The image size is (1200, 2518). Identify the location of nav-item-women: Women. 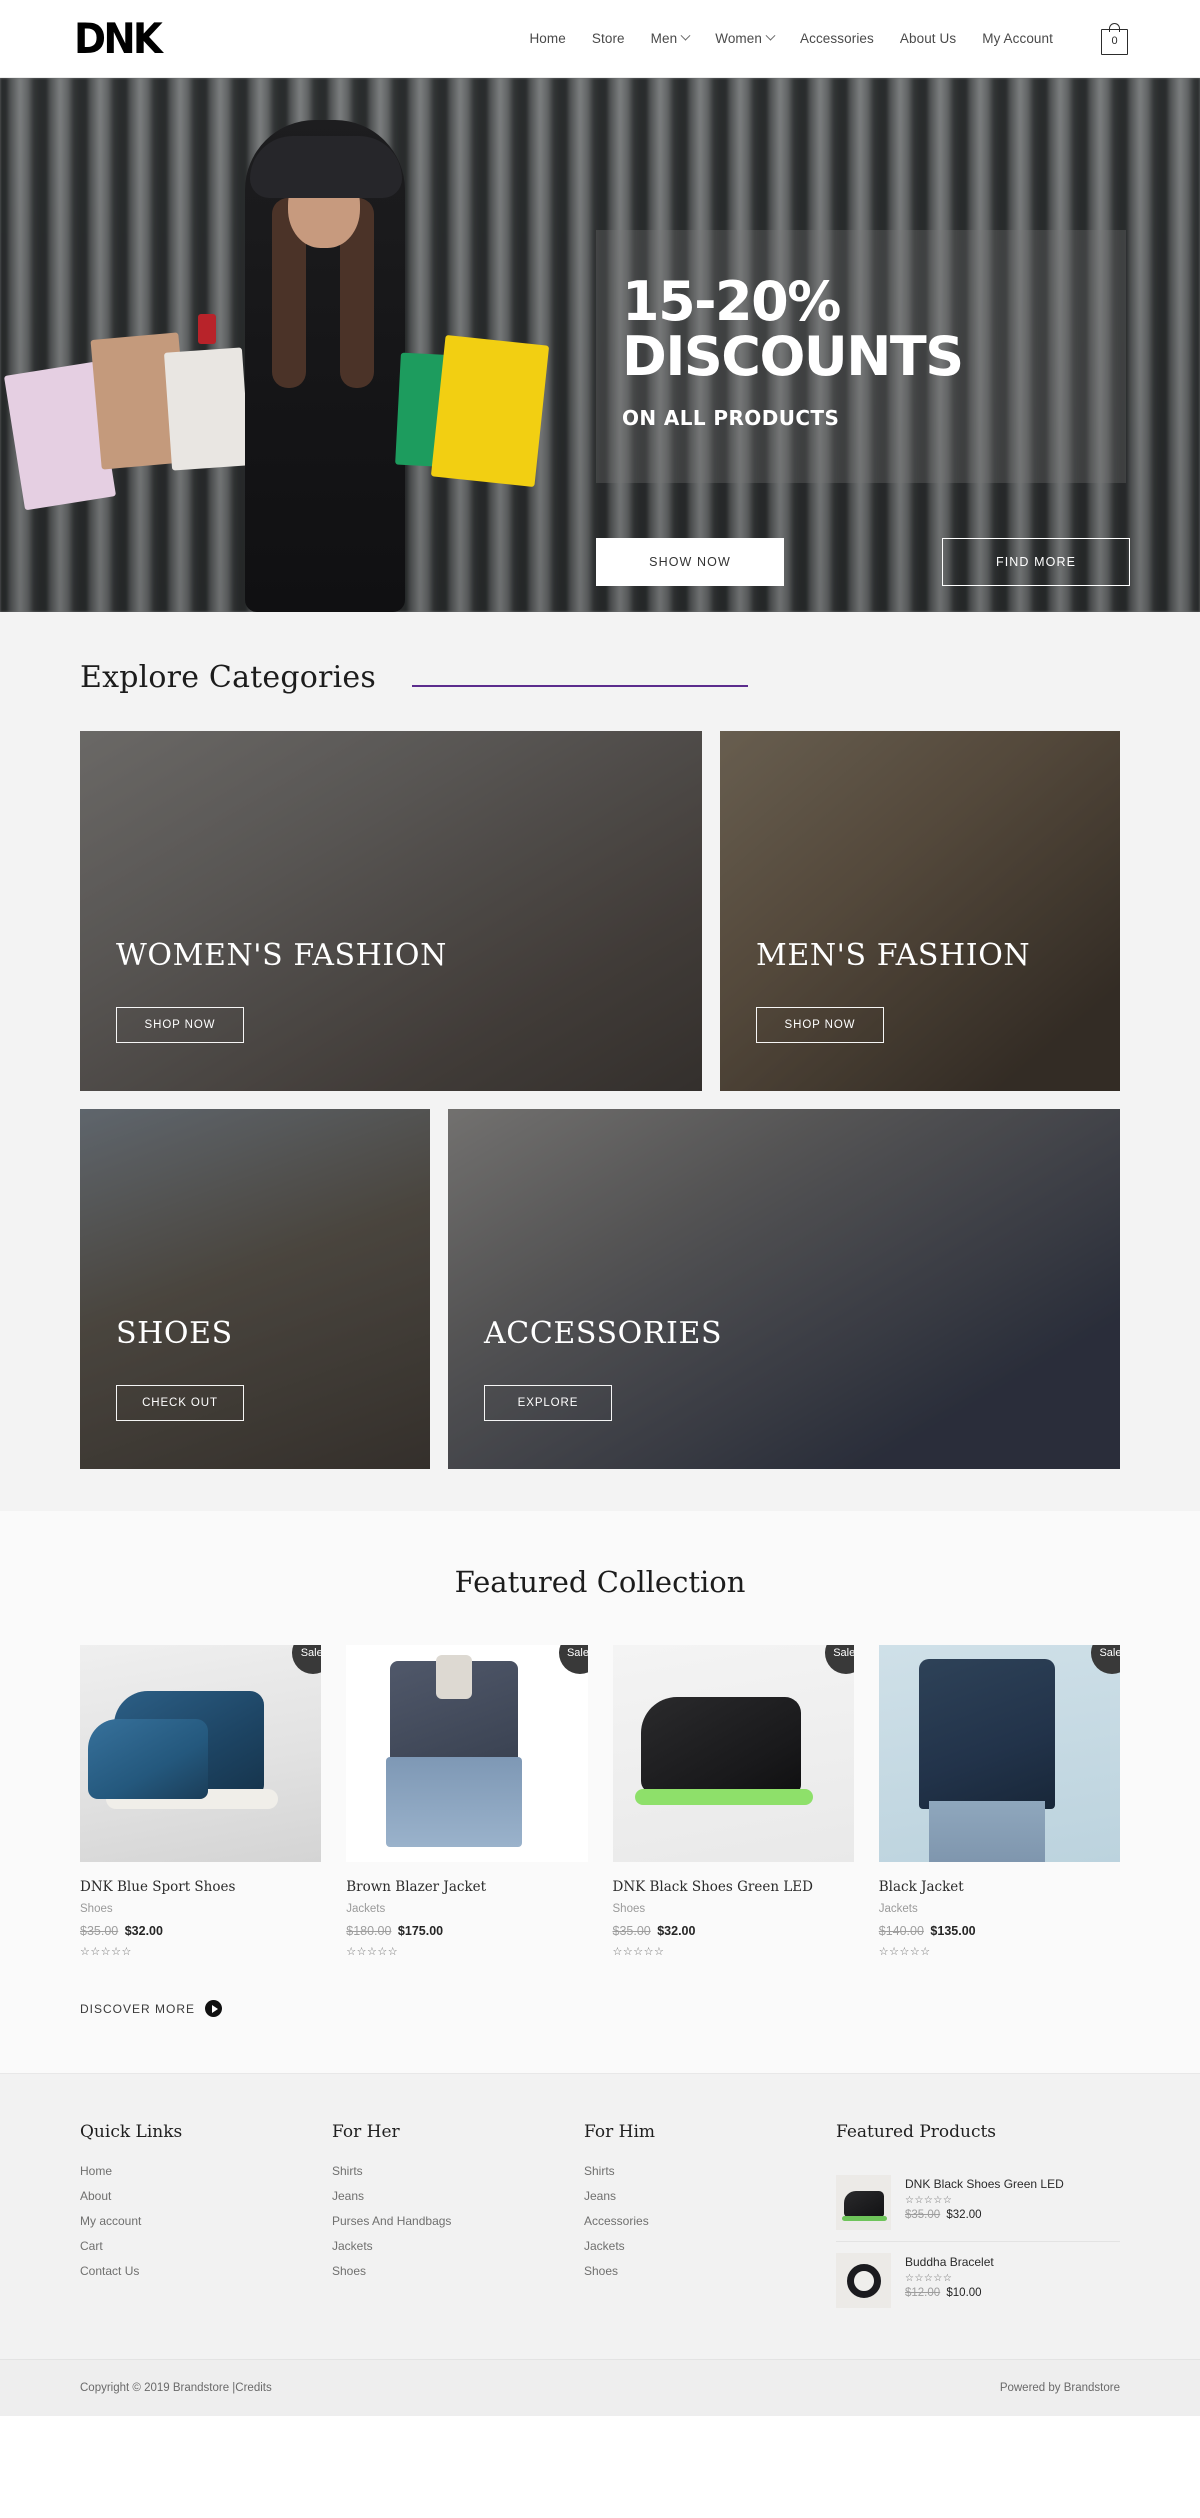
(745, 38).